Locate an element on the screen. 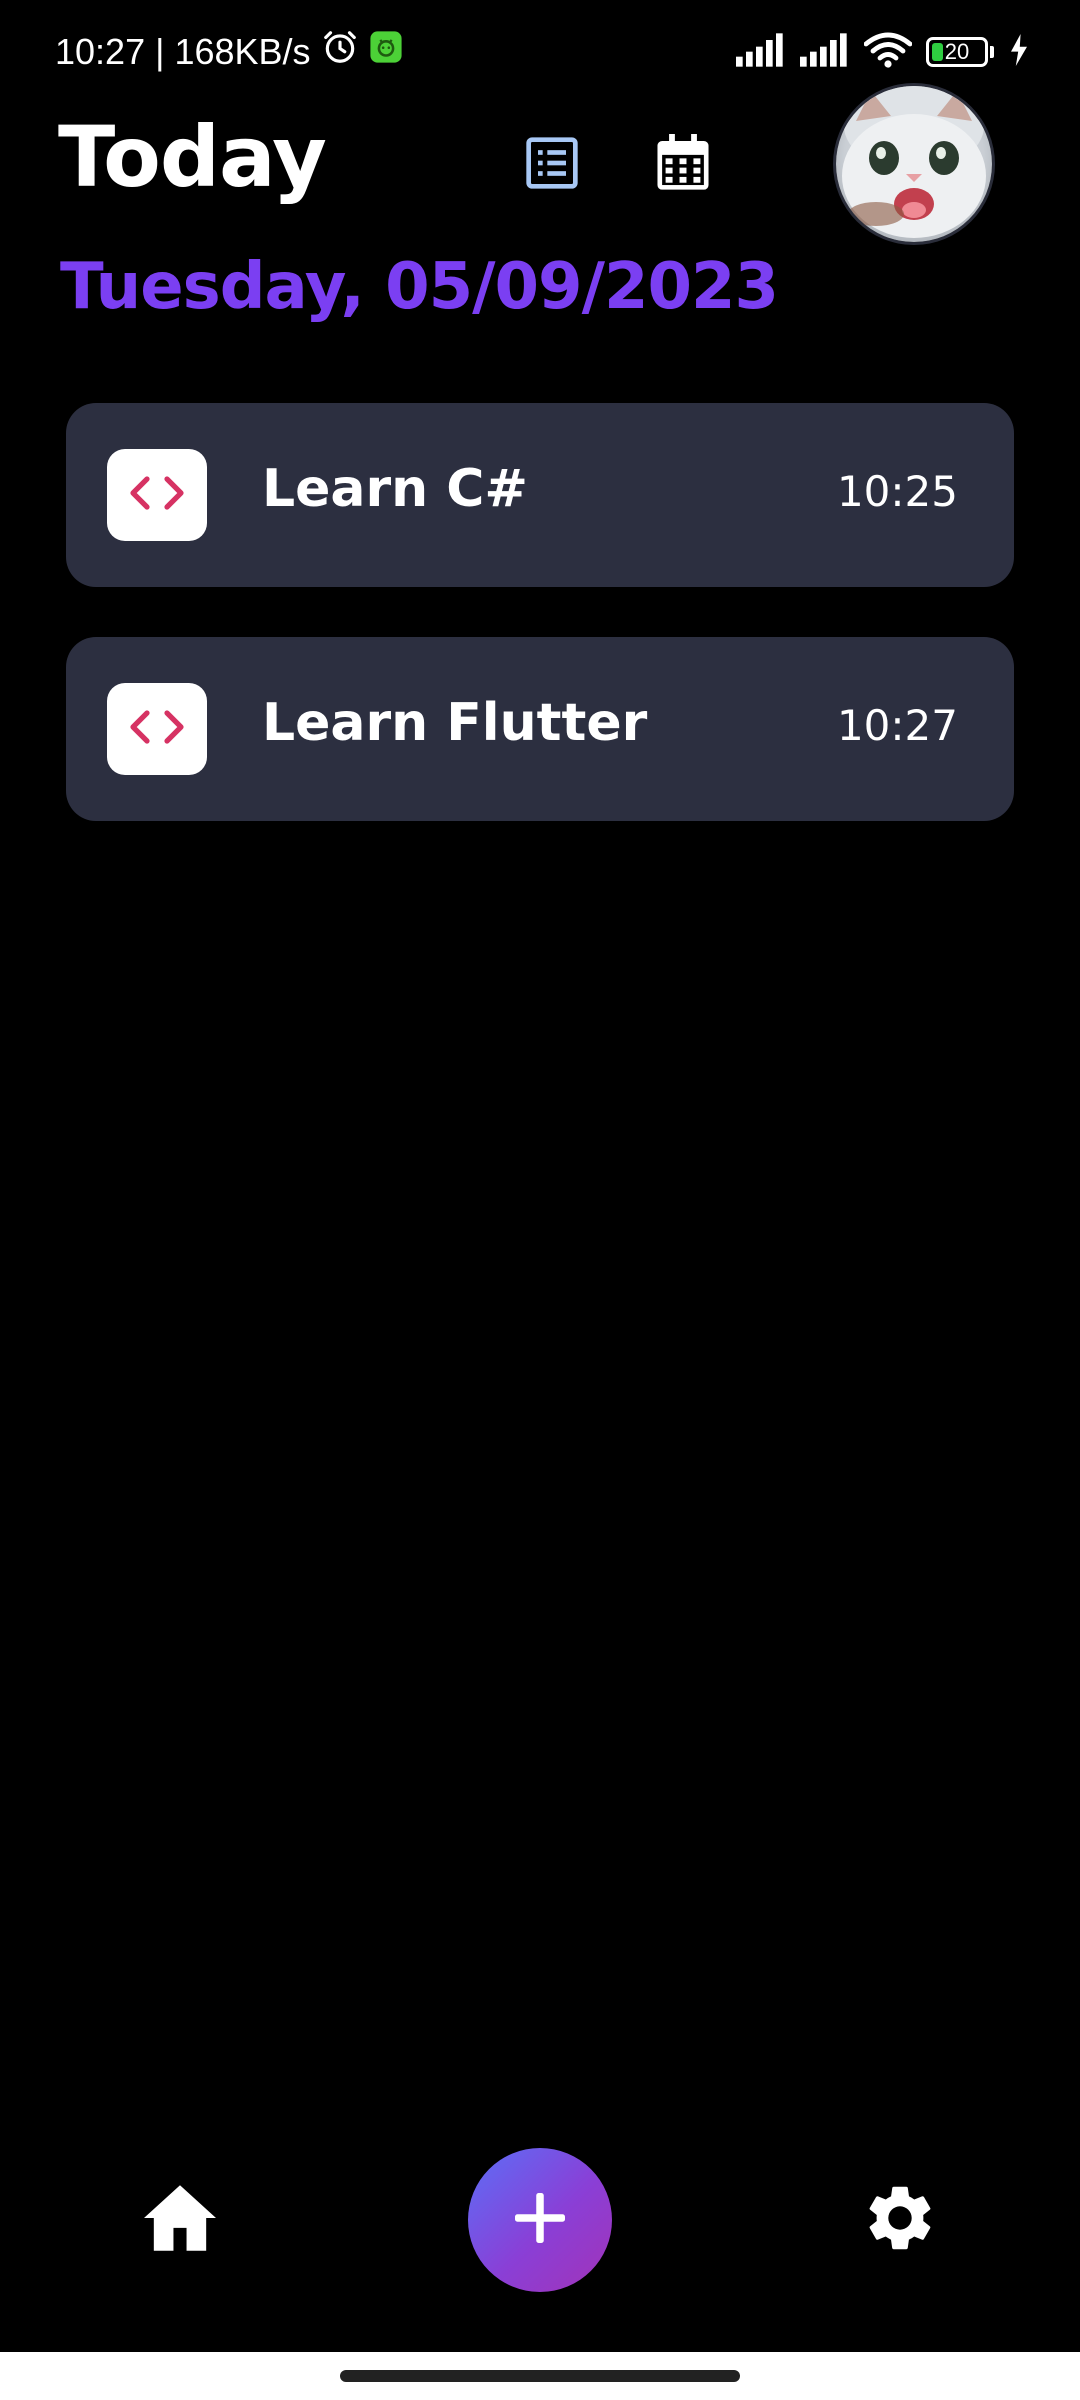  list-view-button is located at coordinates (552, 165).